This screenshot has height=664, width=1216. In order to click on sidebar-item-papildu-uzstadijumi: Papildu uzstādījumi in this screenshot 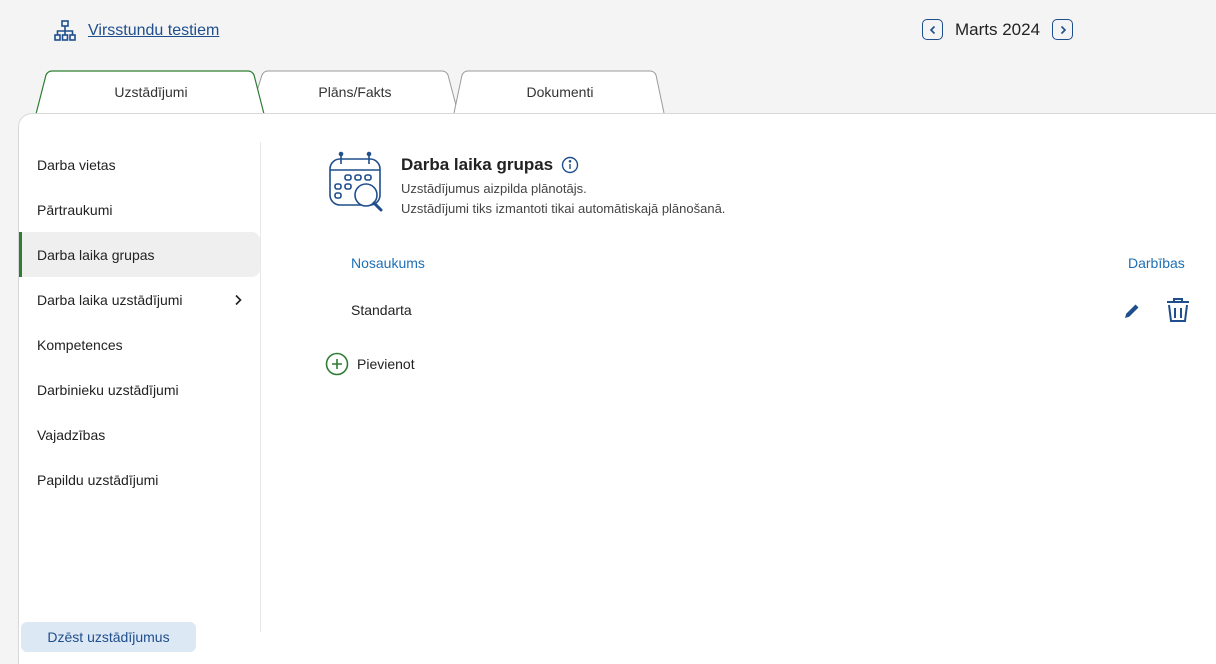, I will do `click(139, 479)`.